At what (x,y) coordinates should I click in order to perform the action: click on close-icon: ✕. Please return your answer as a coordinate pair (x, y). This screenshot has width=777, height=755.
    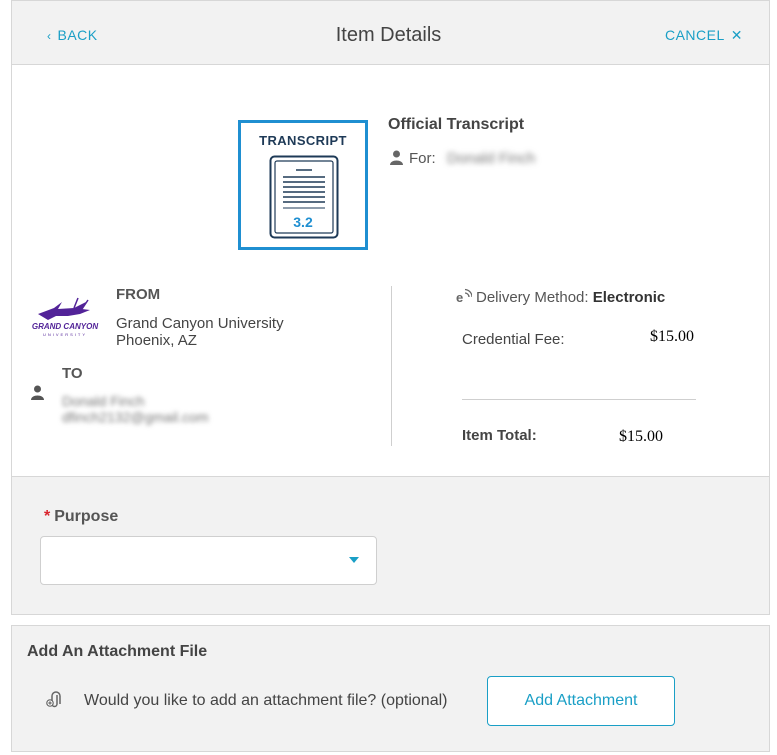
    Looking at the image, I should click on (736, 35).